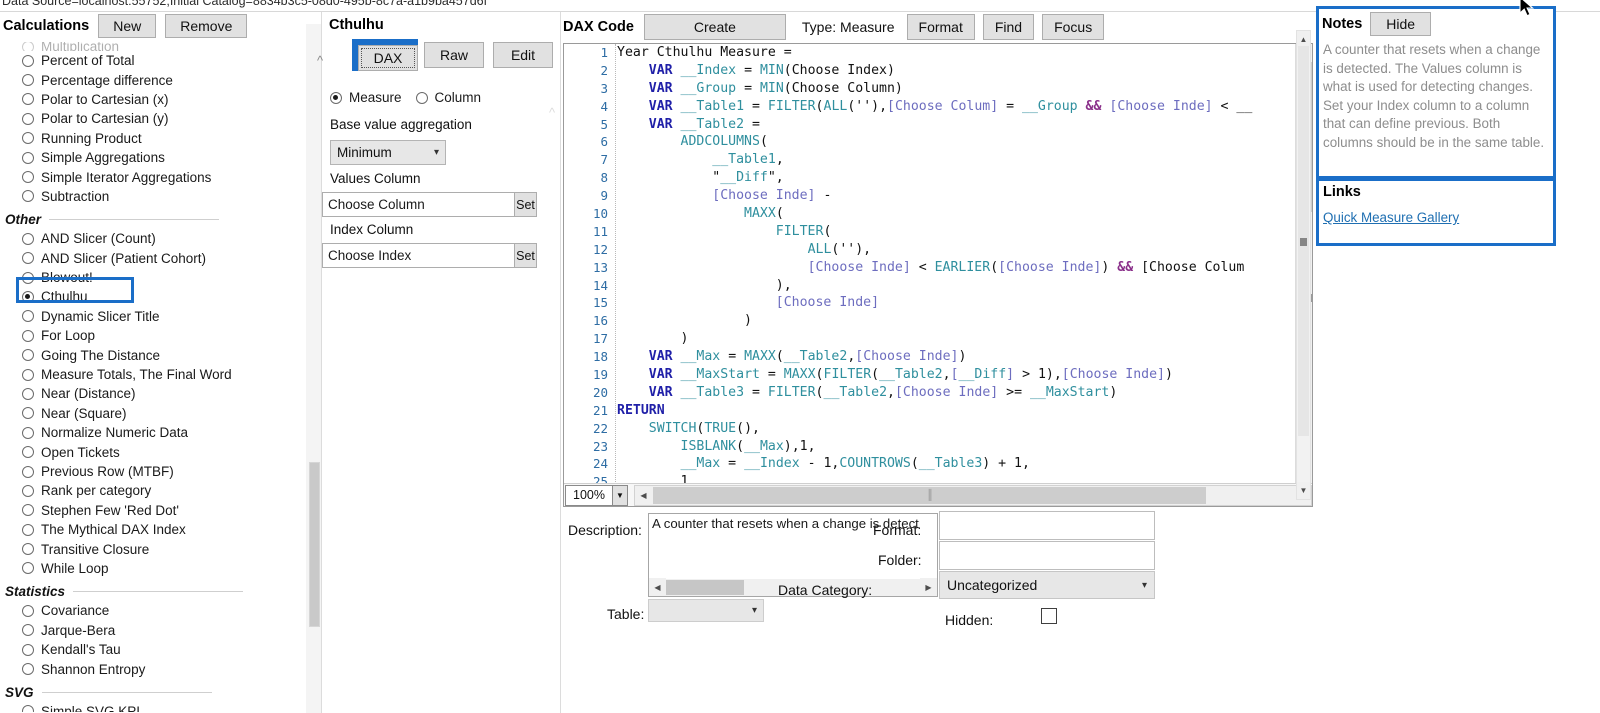 The height and width of the screenshot is (713, 1600). Describe the element at coordinates (163, 668) in the screenshot. I see `list-item: Shannon Entropy` at that location.